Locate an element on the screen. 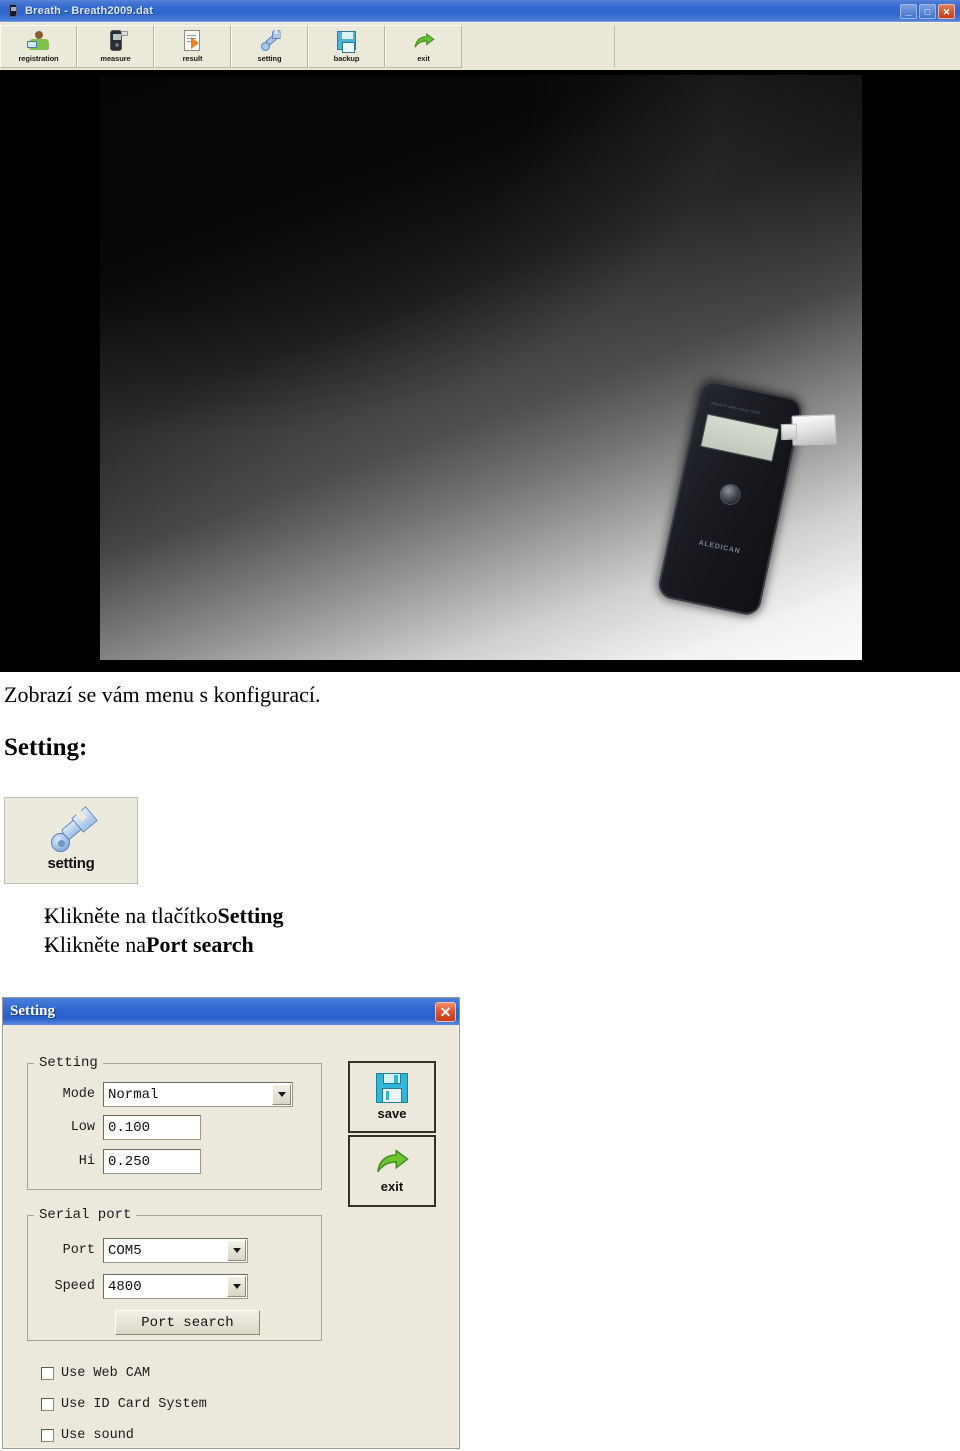  mode-field-row: Mode Normal is located at coordinates (160, 1094).